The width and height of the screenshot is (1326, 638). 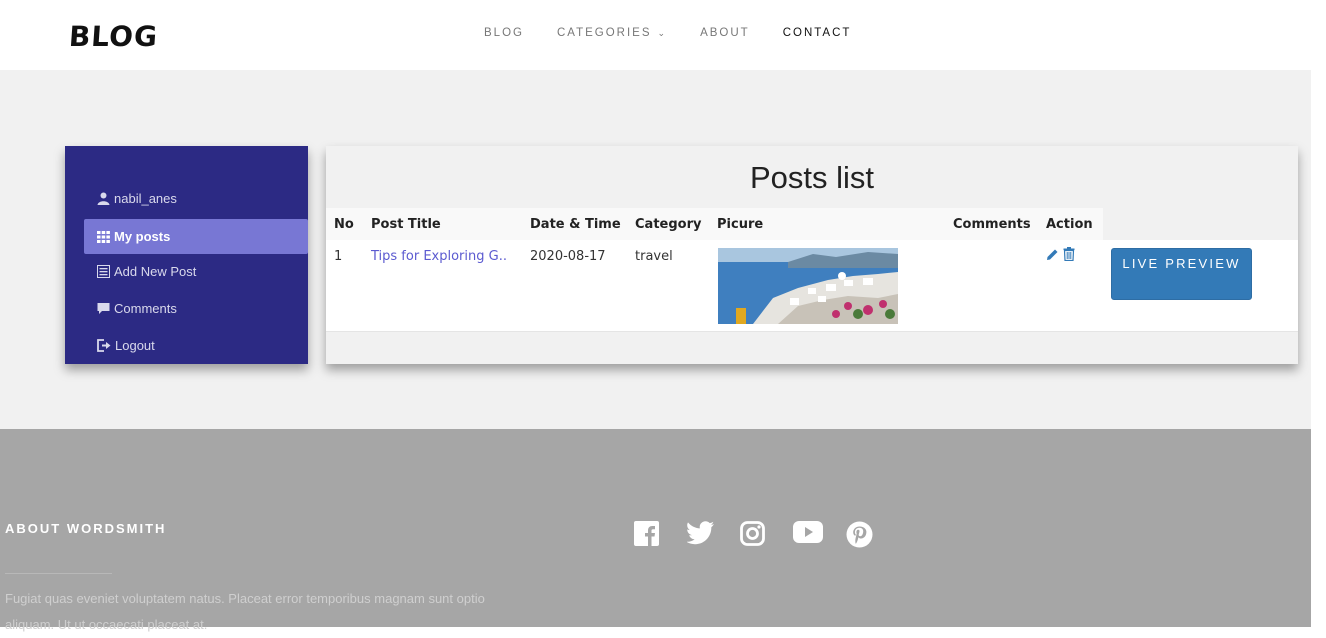 What do you see at coordinates (668, 224) in the screenshot?
I see `column-header-category: Category` at bounding box center [668, 224].